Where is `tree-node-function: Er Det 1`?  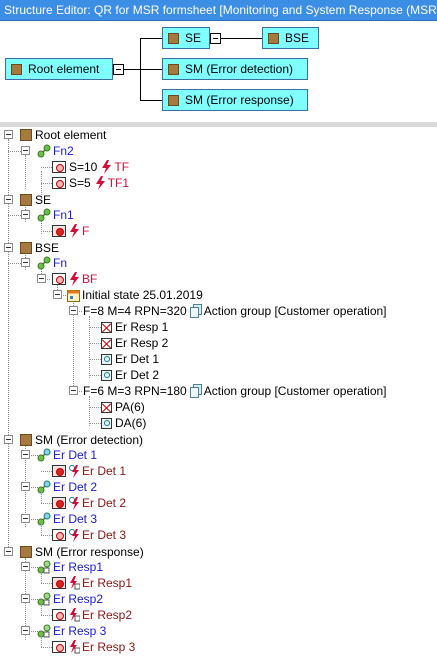 tree-node-function: Er Det 1 is located at coordinates (67, 455).